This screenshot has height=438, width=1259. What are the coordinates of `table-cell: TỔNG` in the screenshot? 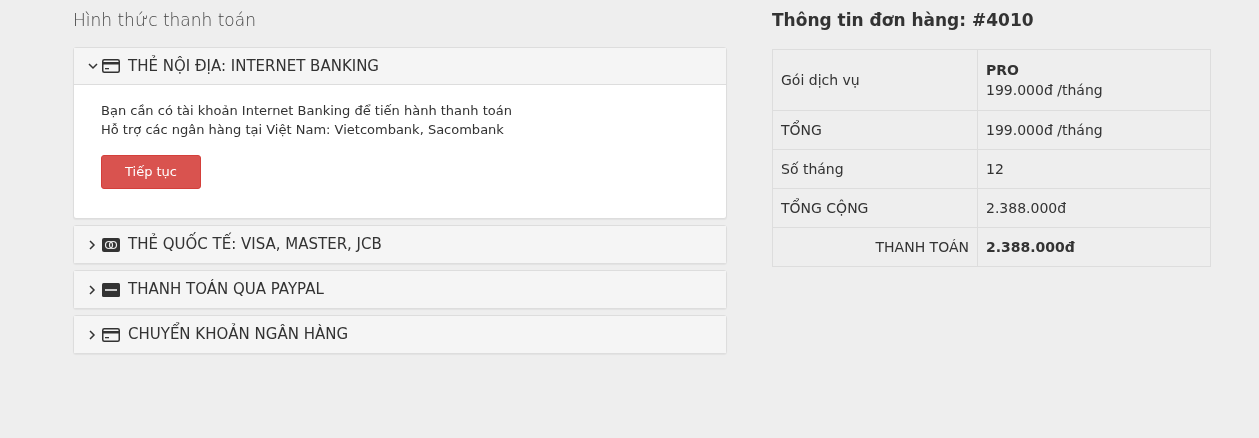 It's located at (875, 130).